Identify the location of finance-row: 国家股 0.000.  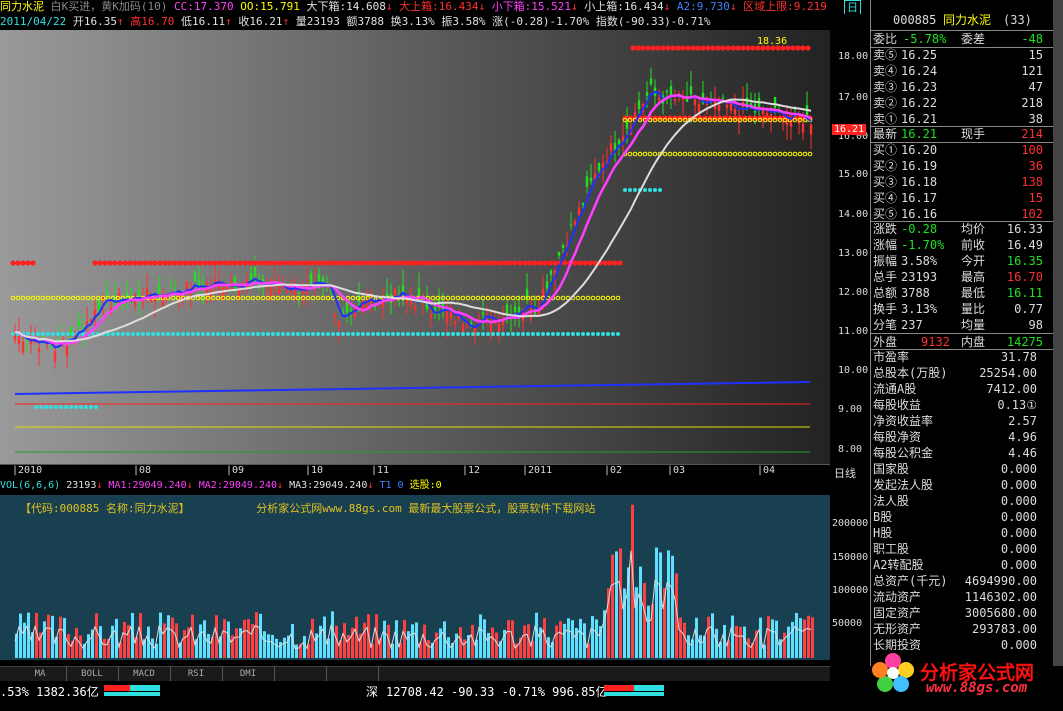
(956, 469).